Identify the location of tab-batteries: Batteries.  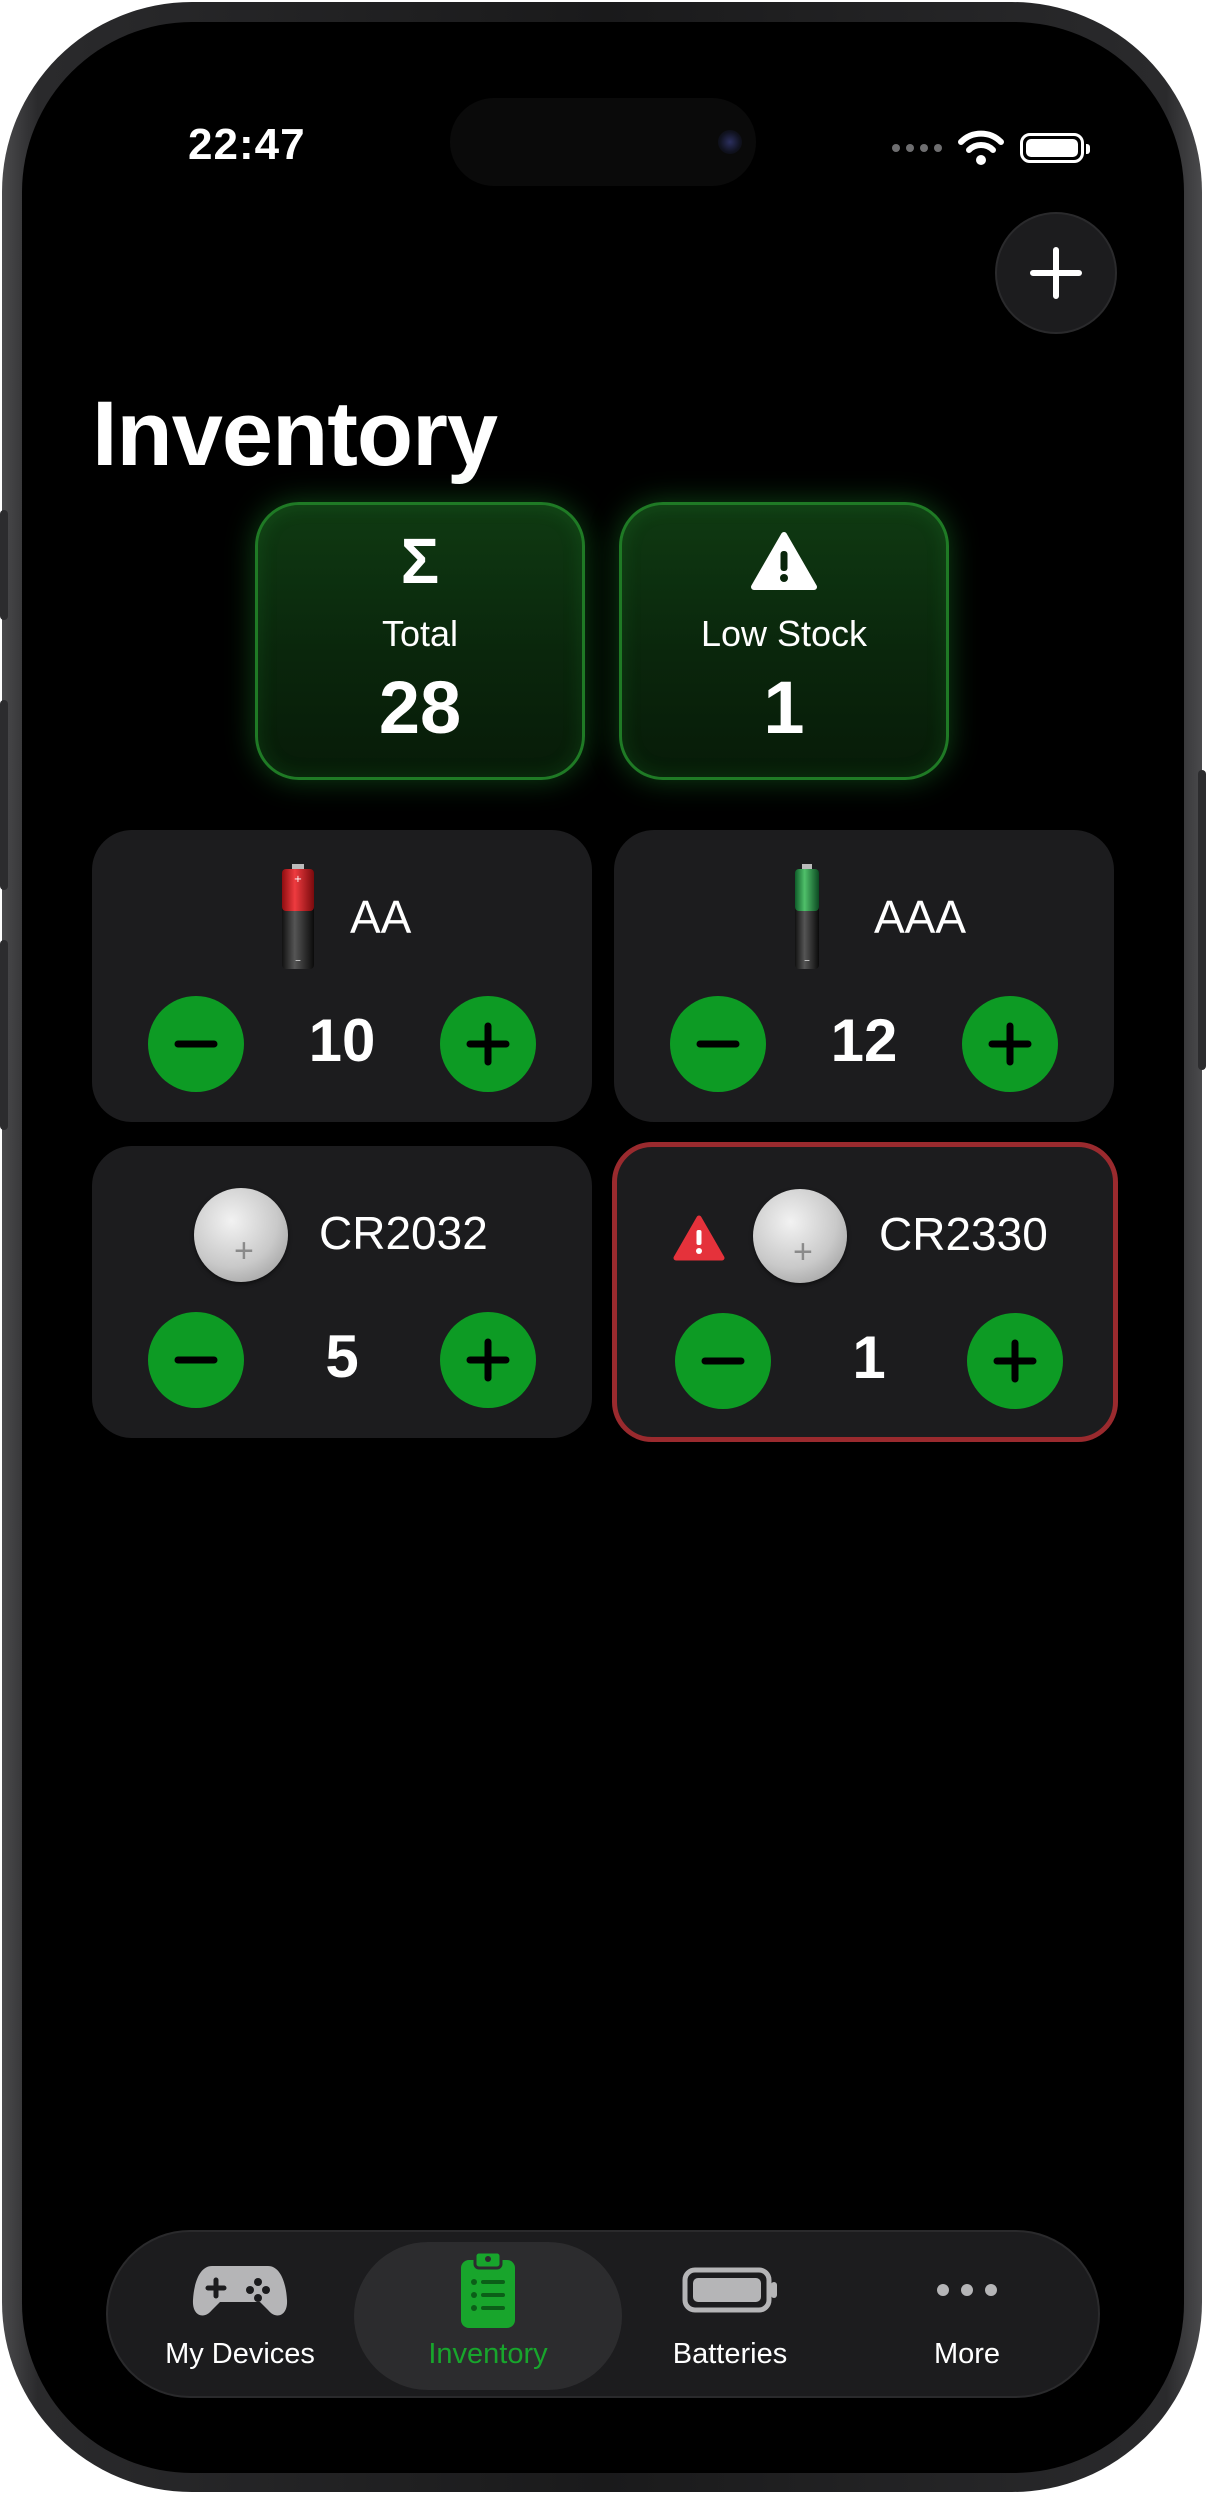
(730, 2314).